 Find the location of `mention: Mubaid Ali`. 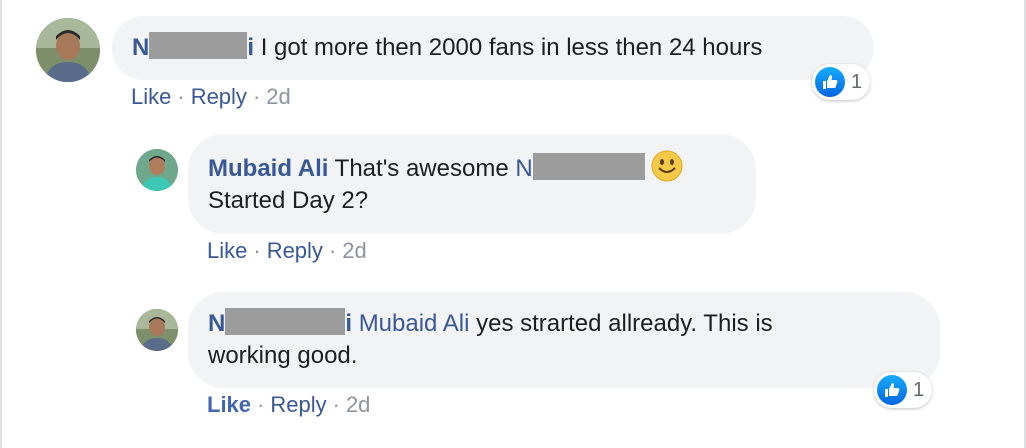

mention: Mubaid Ali is located at coordinates (414, 323).